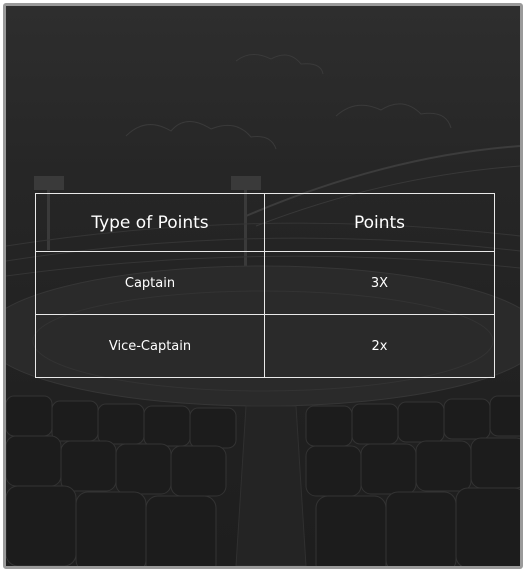 Image resolution: width=525 pixels, height=570 pixels. Describe the element at coordinates (379, 222) in the screenshot. I see `column-header-points: Points` at that location.